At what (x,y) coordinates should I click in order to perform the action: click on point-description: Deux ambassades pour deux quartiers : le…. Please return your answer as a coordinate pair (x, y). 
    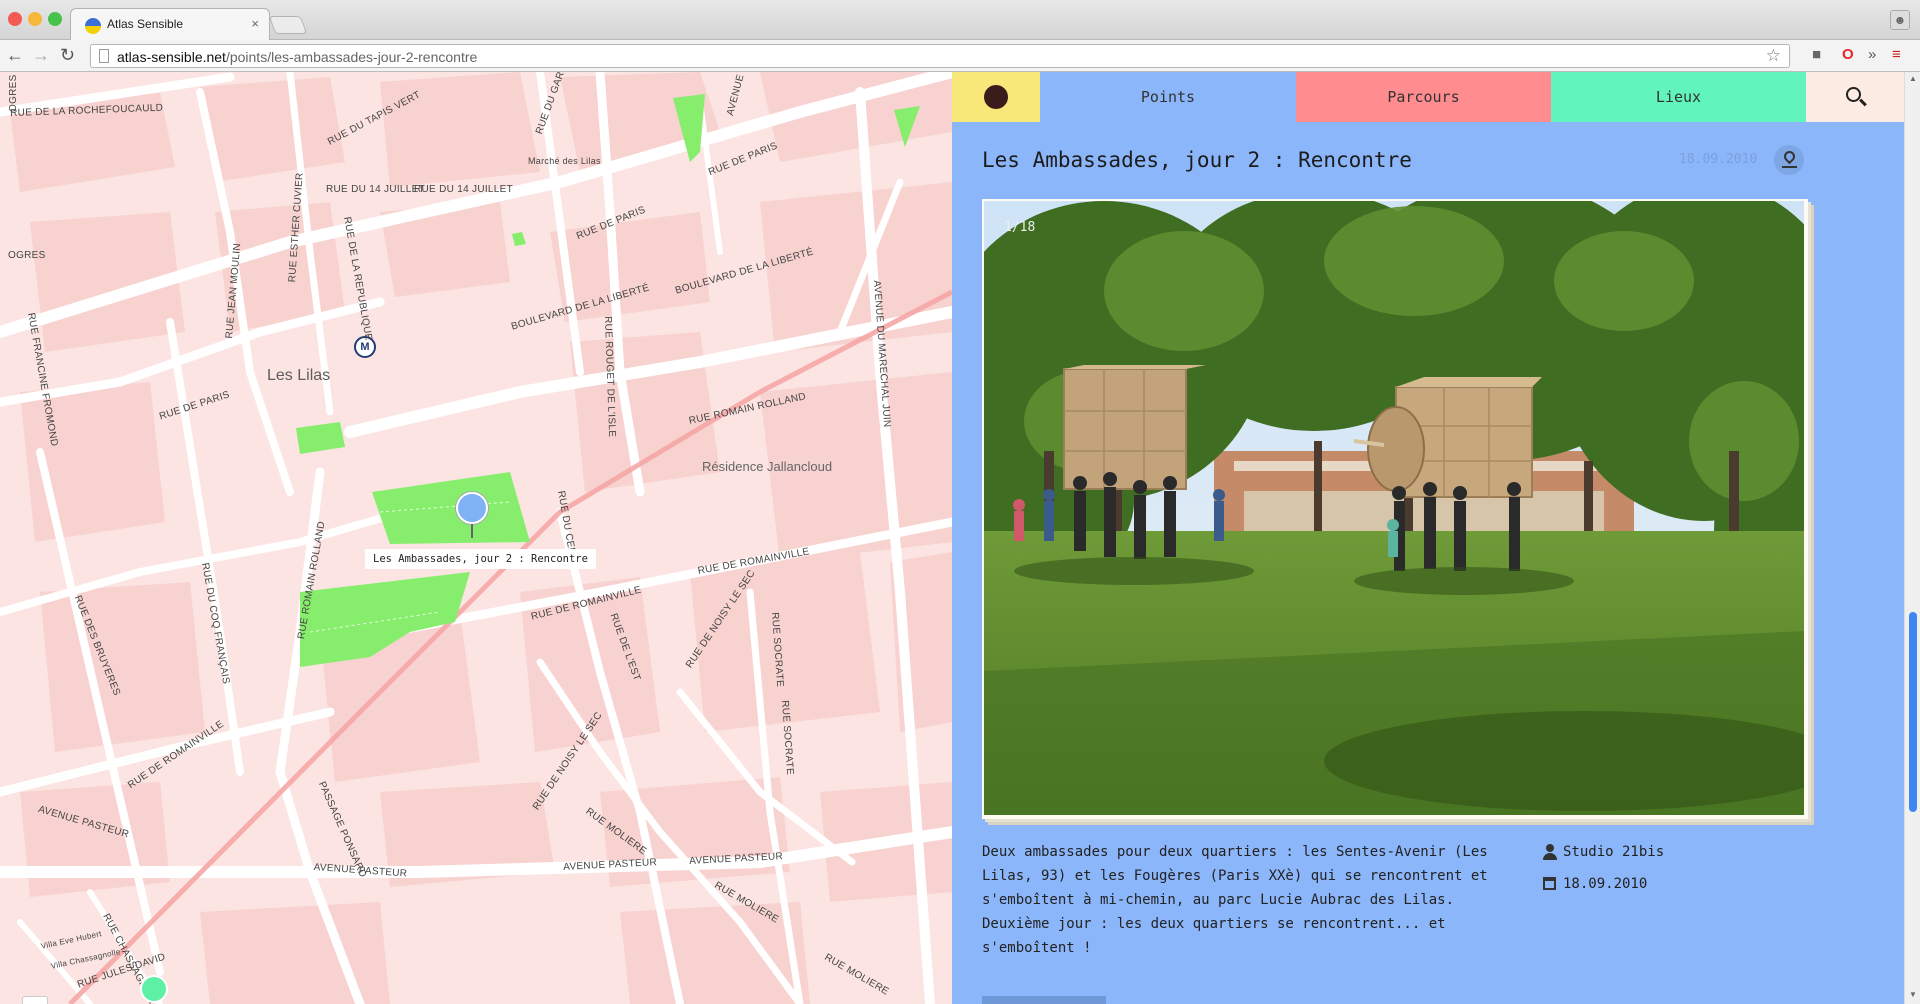
    Looking at the image, I should click on (1249, 900).